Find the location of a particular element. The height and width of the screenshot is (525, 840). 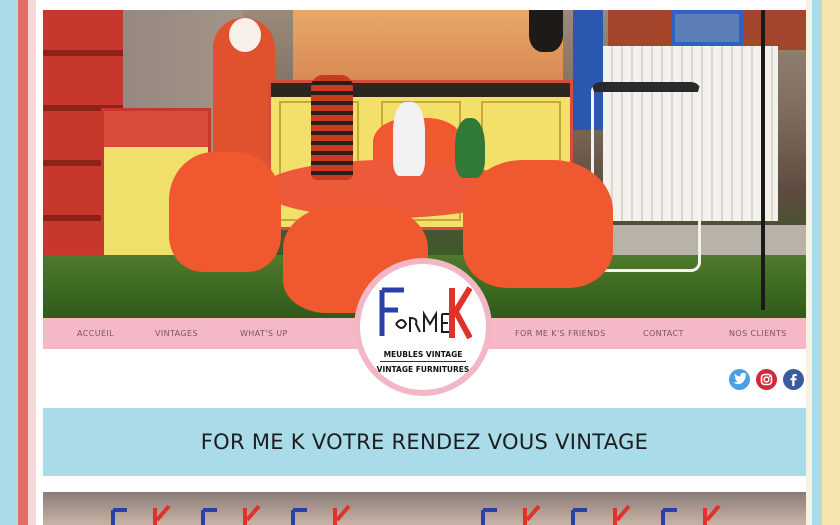

instagram-icon is located at coordinates (766, 379).